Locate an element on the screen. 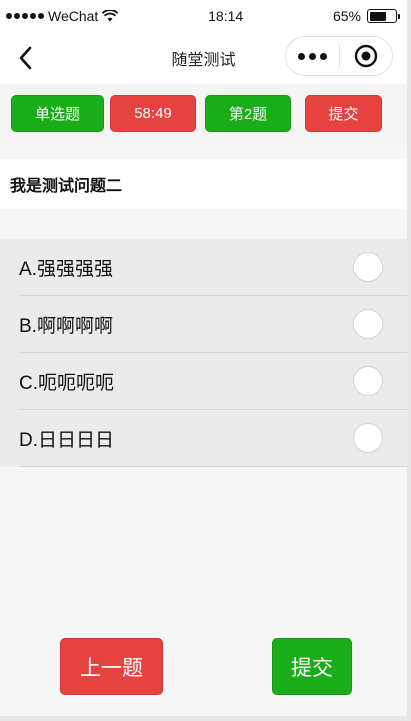 This screenshot has height=721, width=411. status-right: 65% is located at coordinates (366, 16).